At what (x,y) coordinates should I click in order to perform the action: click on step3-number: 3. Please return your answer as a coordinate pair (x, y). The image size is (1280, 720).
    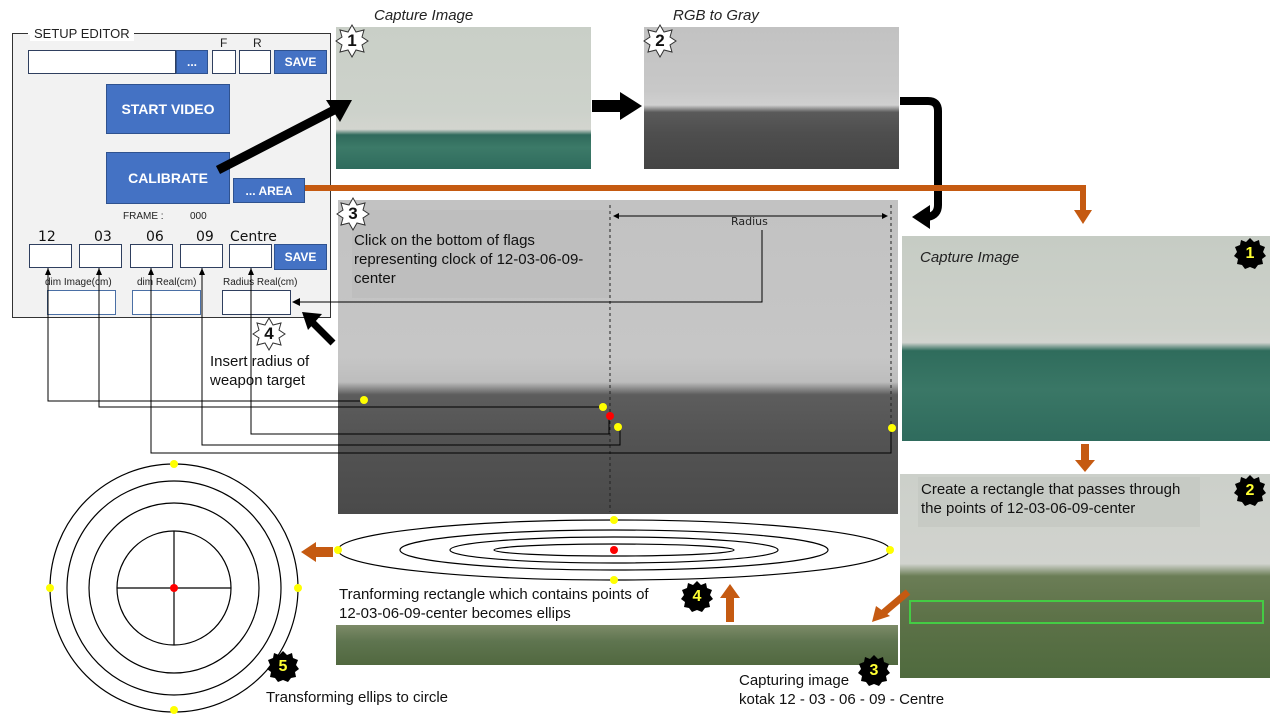
    Looking at the image, I should click on (353, 213).